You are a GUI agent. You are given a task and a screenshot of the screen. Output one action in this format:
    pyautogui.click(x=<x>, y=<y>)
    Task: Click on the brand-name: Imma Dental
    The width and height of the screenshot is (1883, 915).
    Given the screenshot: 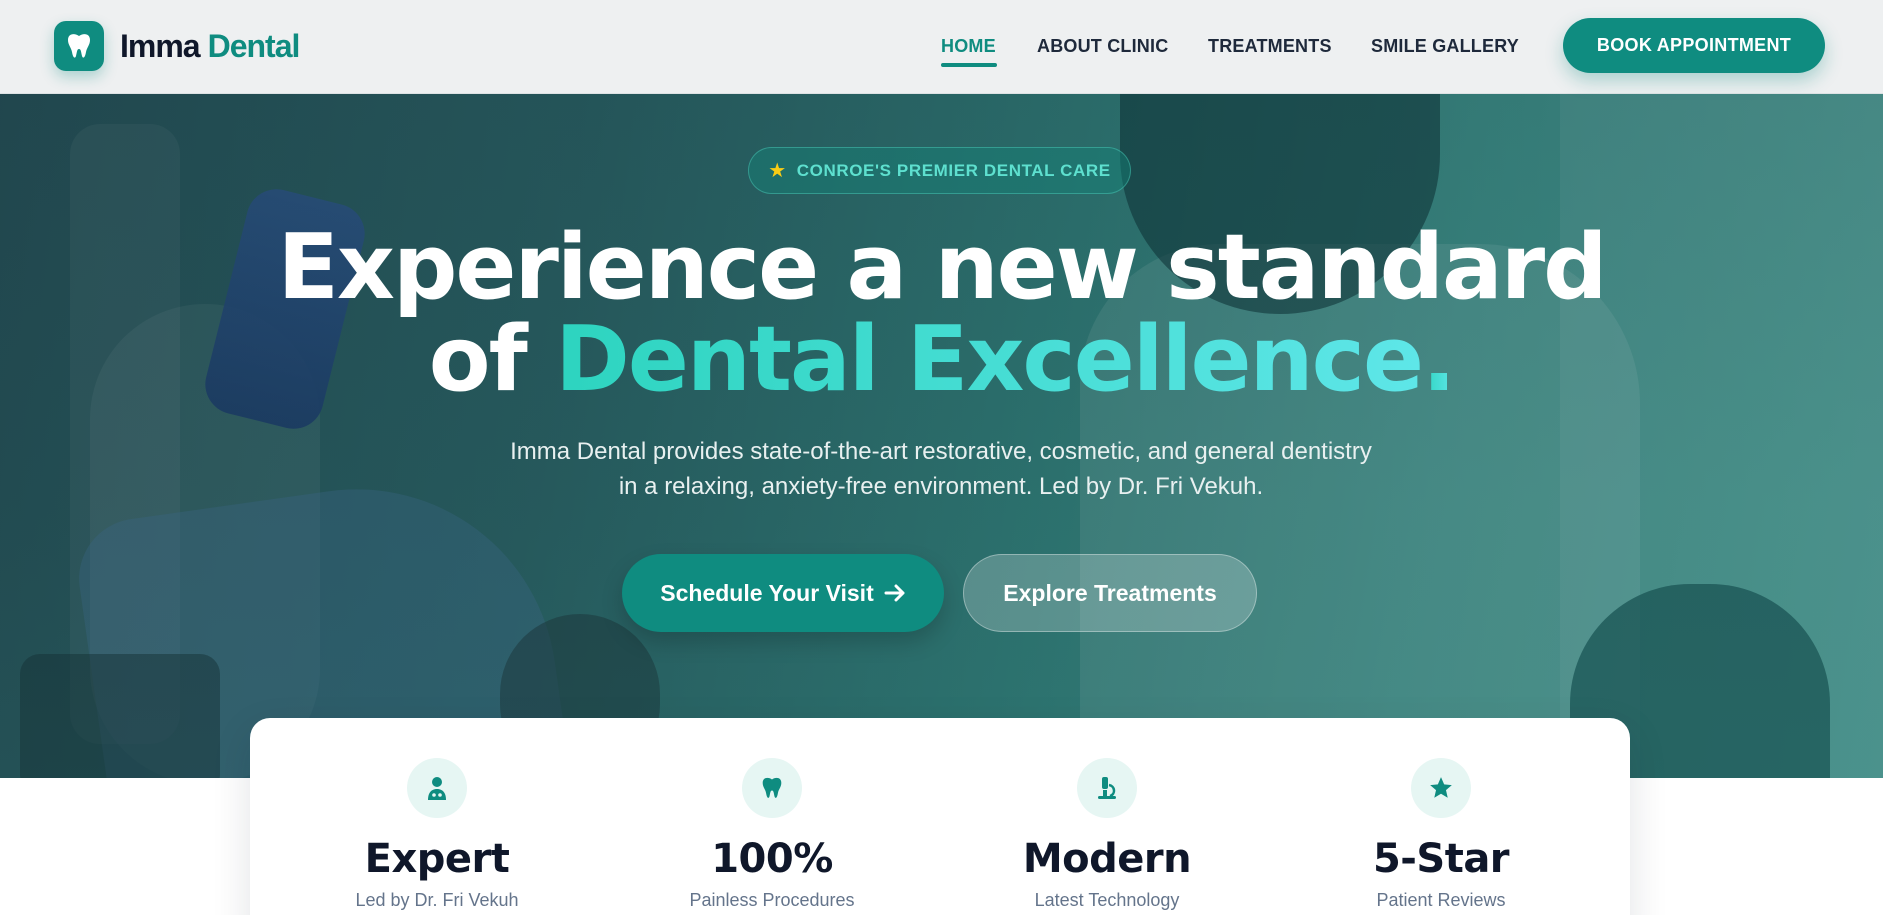 What is the action you would take?
    pyautogui.click(x=210, y=46)
    